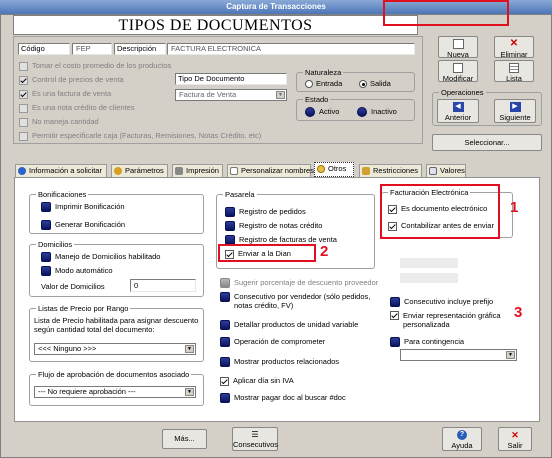 This screenshot has height=458, width=552. I want to click on arrow-right-icon: ▶, so click(515, 107).